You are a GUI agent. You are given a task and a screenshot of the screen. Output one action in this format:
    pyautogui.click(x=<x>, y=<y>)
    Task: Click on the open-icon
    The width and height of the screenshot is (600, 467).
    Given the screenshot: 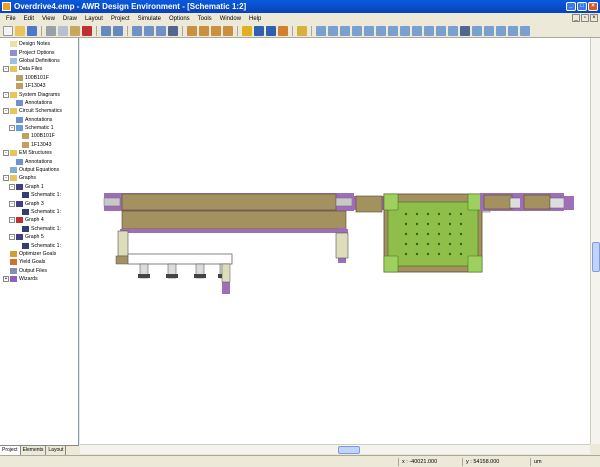 What is the action you would take?
    pyautogui.click(x=20, y=30)
    